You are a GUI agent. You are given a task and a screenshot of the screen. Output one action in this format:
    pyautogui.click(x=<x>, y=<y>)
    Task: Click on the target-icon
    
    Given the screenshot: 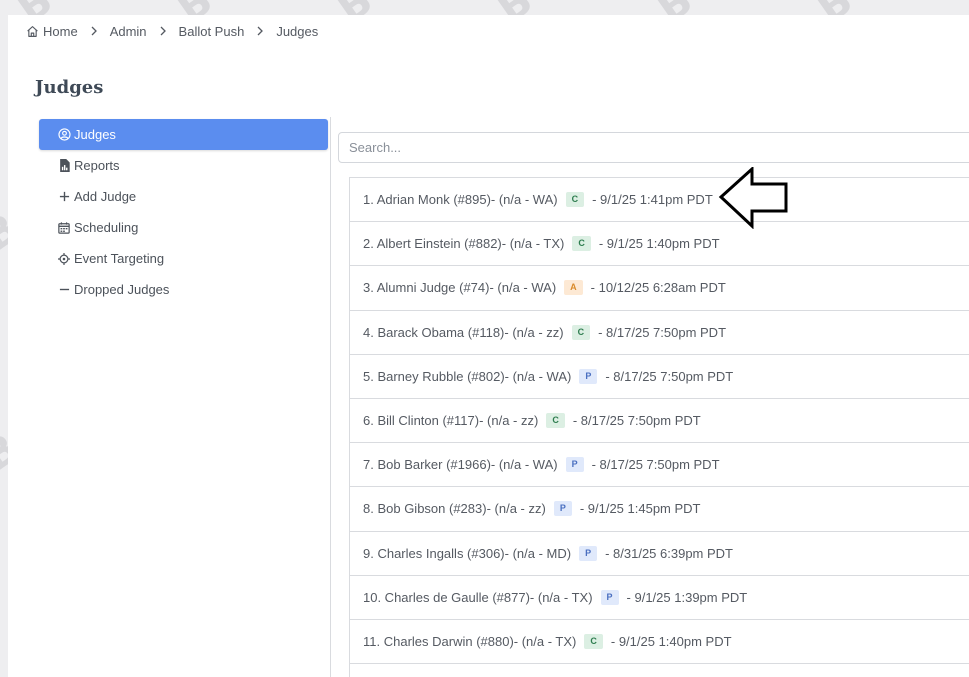 What is the action you would take?
    pyautogui.click(x=64, y=258)
    